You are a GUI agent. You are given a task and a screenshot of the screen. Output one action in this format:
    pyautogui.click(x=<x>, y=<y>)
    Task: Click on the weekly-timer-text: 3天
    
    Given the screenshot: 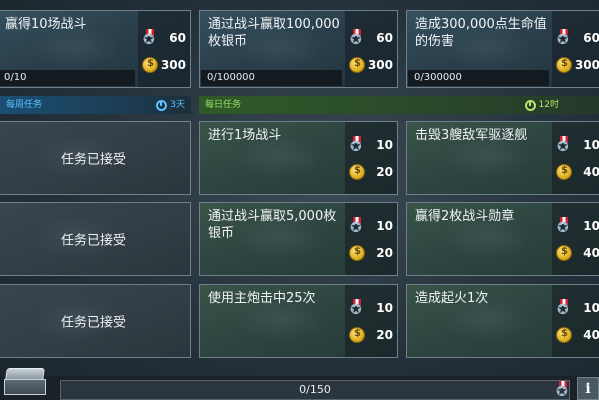 What is the action you would take?
    pyautogui.click(x=177, y=105)
    